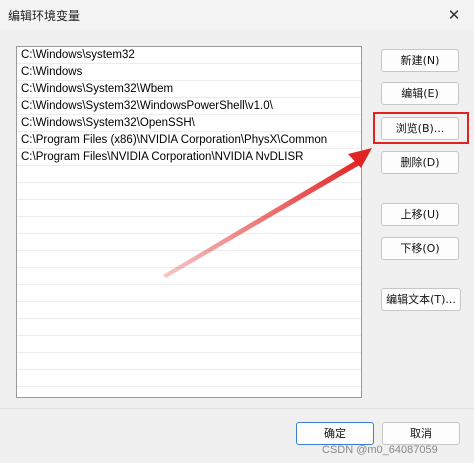 This screenshot has height=463, width=474. What do you see at coordinates (380, 450) in the screenshot?
I see `watermark: CSDN @m0_64087059` at bounding box center [380, 450].